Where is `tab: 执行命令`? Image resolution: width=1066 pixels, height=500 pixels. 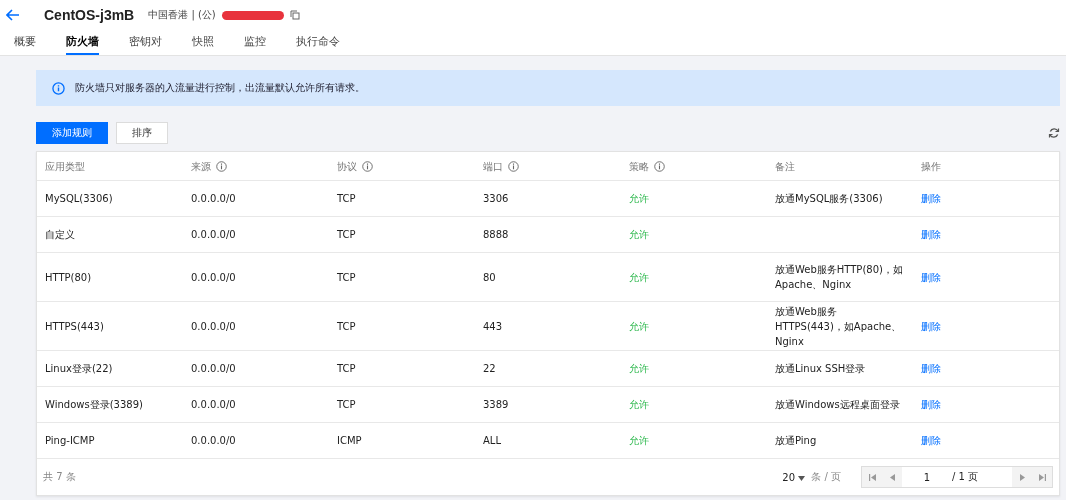 tab: 执行命令 is located at coordinates (318, 42).